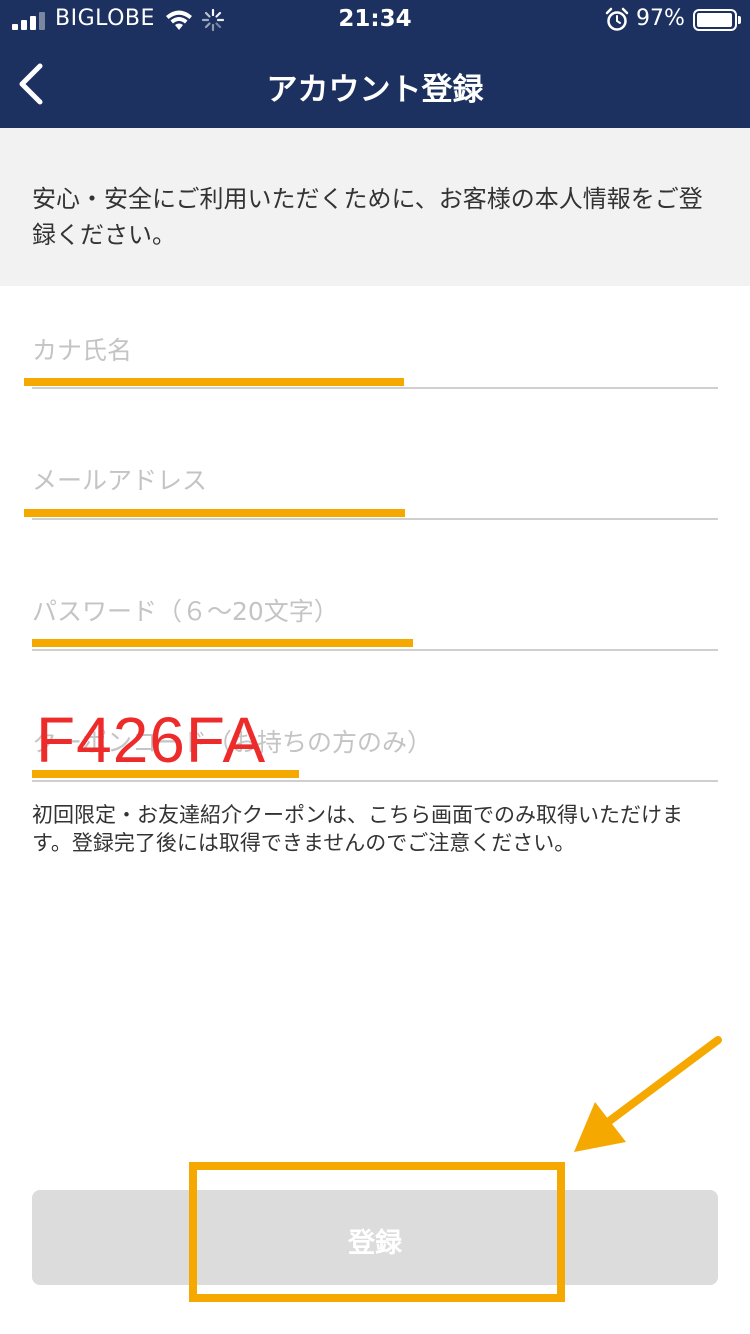  I want to click on kana-name-input, so click(375, 350).